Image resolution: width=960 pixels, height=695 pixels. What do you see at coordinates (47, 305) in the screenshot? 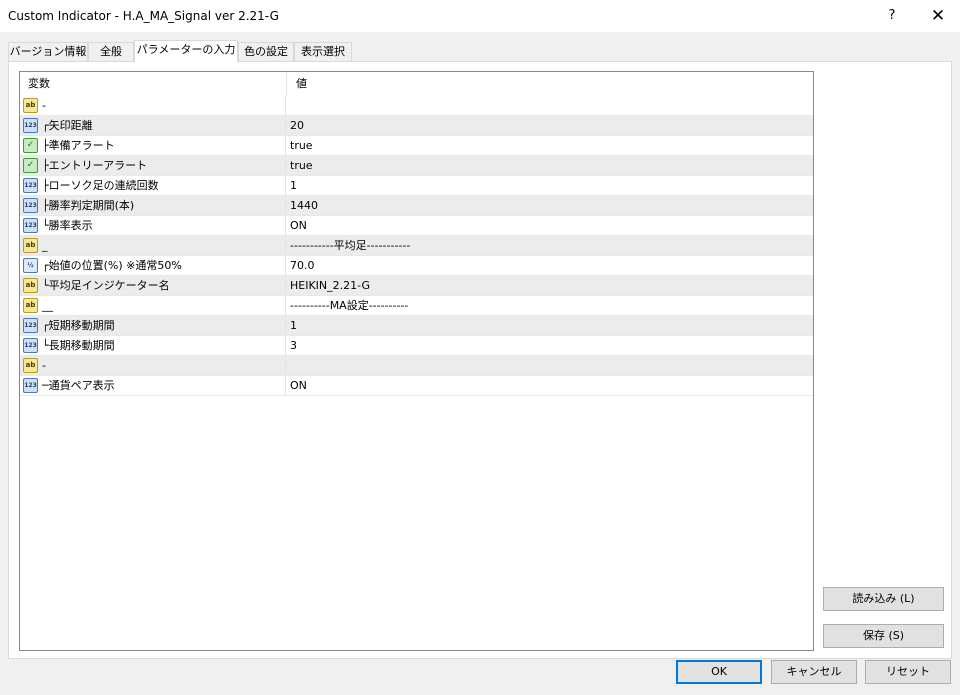
I see `variable-name: __` at bounding box center [47, 305].